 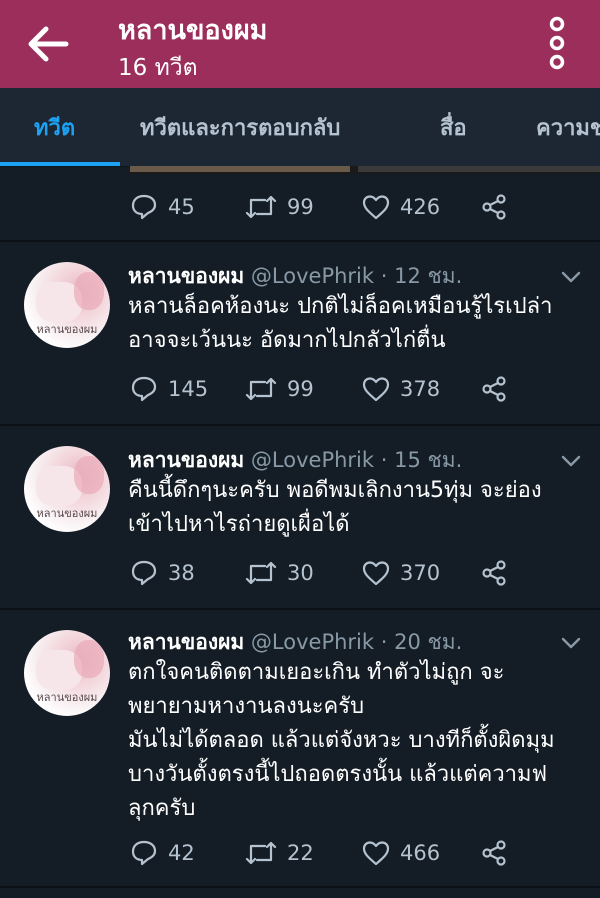 I want to click on tweet-header: หลานของผม @LovePhrik · 12 ชม., so click(x=295, y=276).